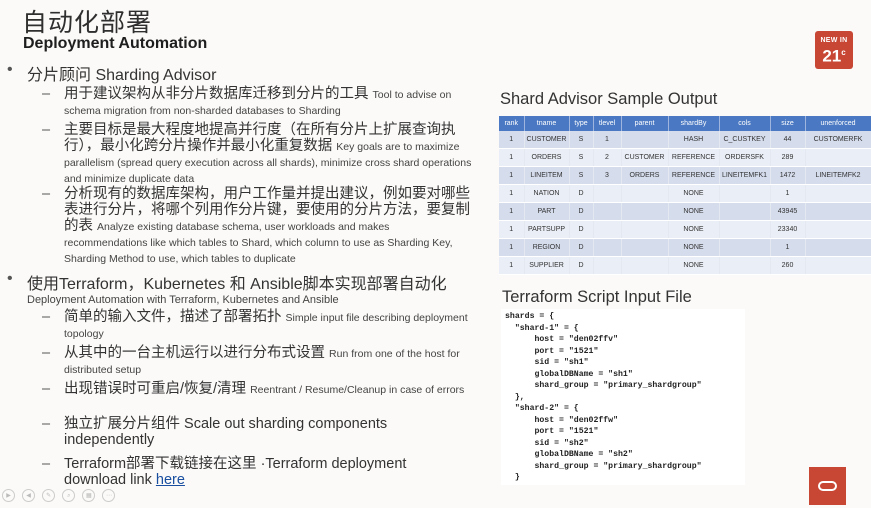 This screenshot has height=508, width=871. I want to click on column-header-cols: cols, so click(745, 123).